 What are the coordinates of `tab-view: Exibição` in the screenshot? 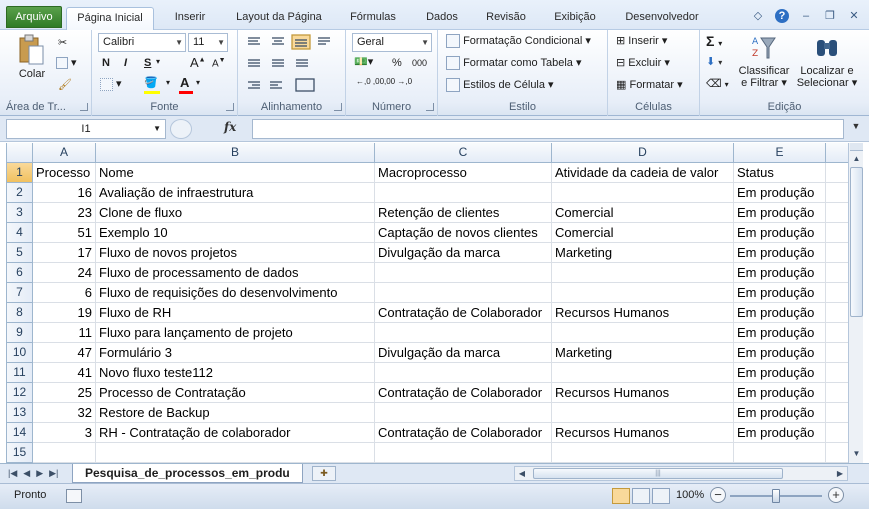 It's located at (575, 18).